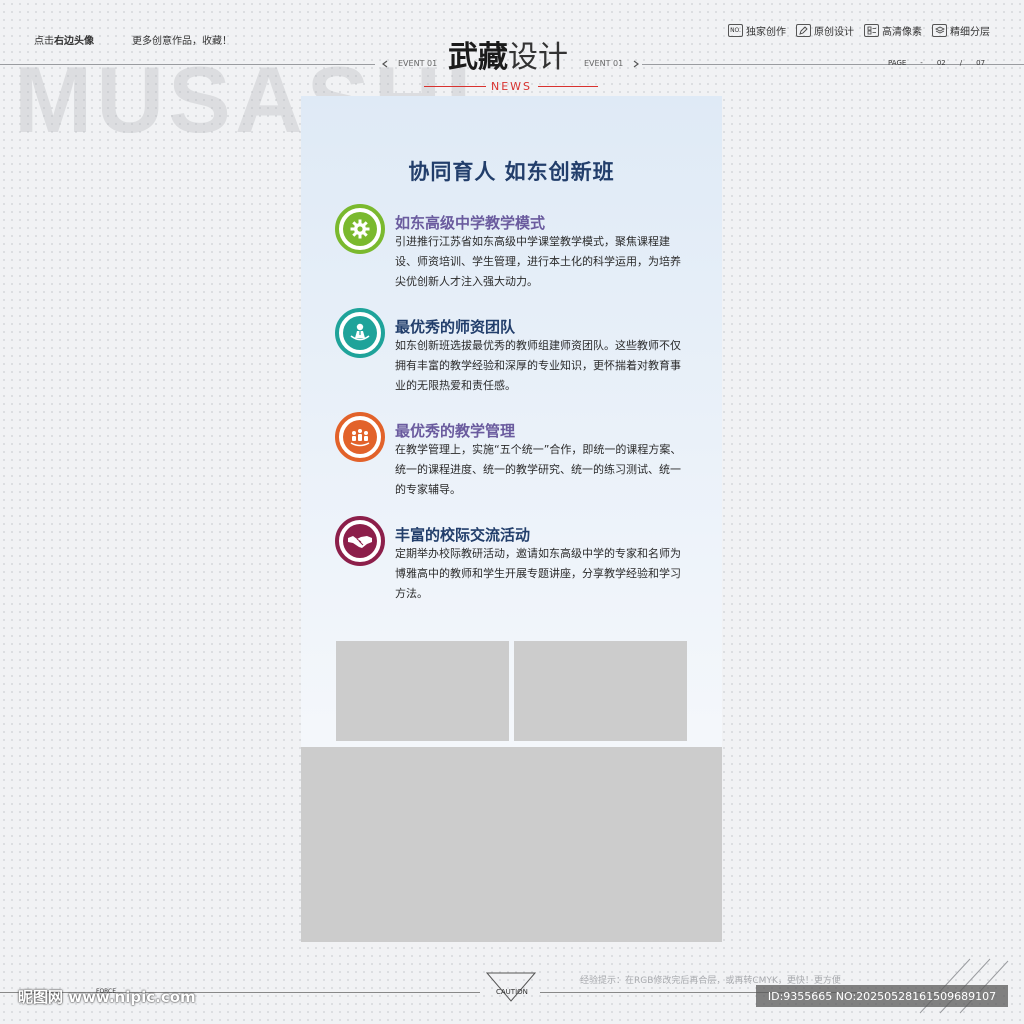 This screenshot has height=1024, width=1024. I want to click on badge-hd: 高清像素, so click(893, 30).